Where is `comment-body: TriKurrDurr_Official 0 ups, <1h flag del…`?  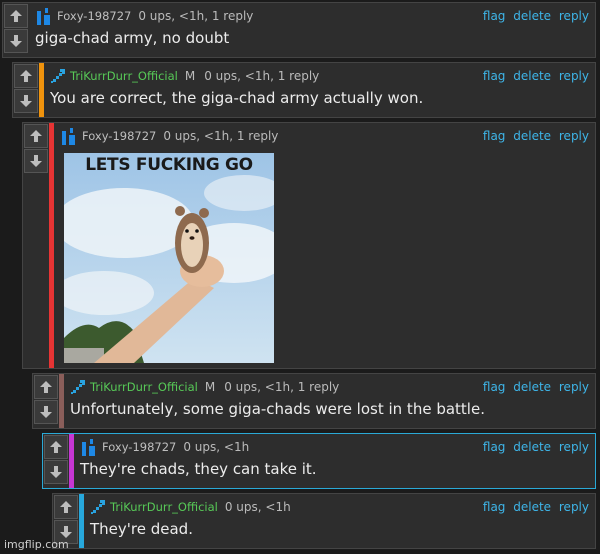 comment-body: TriKurrDurr_Official 0 ups, <1h flag del… is located at coordinates (339, 521).